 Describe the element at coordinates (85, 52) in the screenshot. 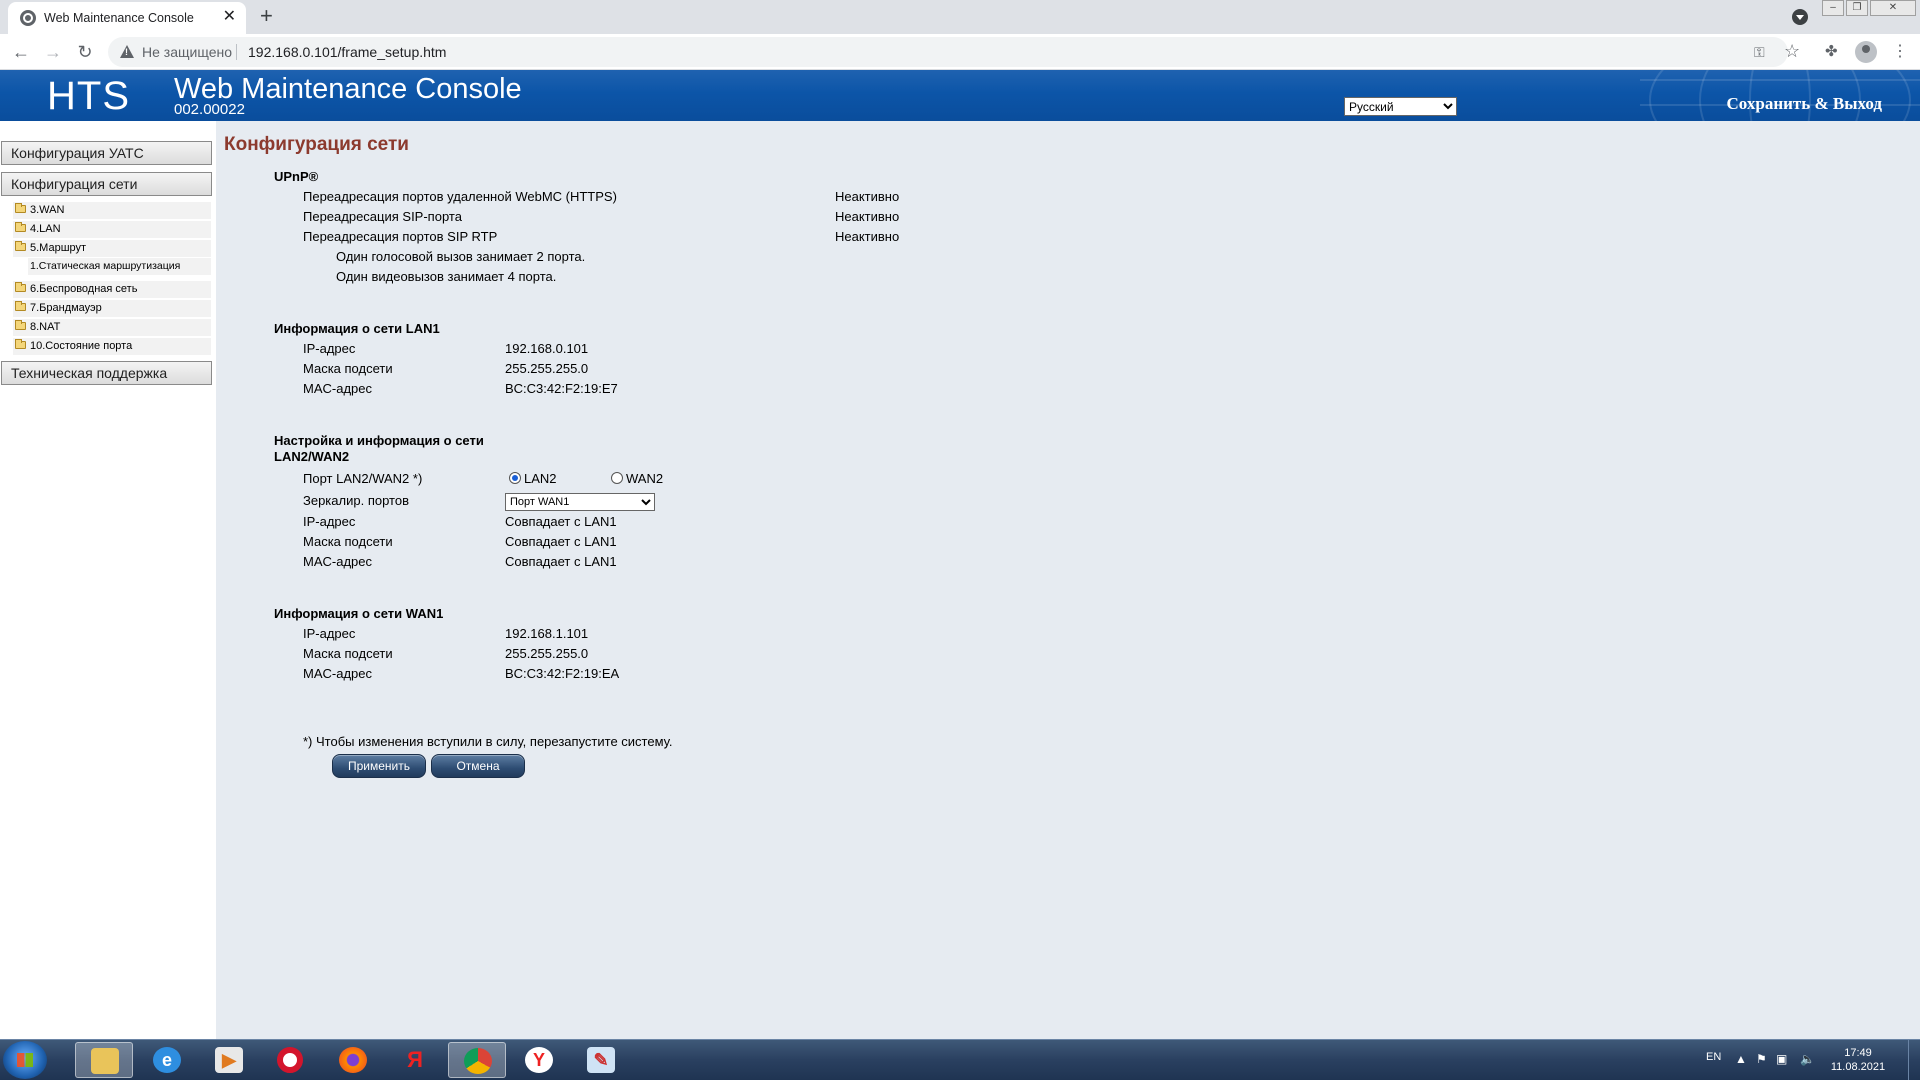

I see `reload-icon: ↻` at that location.